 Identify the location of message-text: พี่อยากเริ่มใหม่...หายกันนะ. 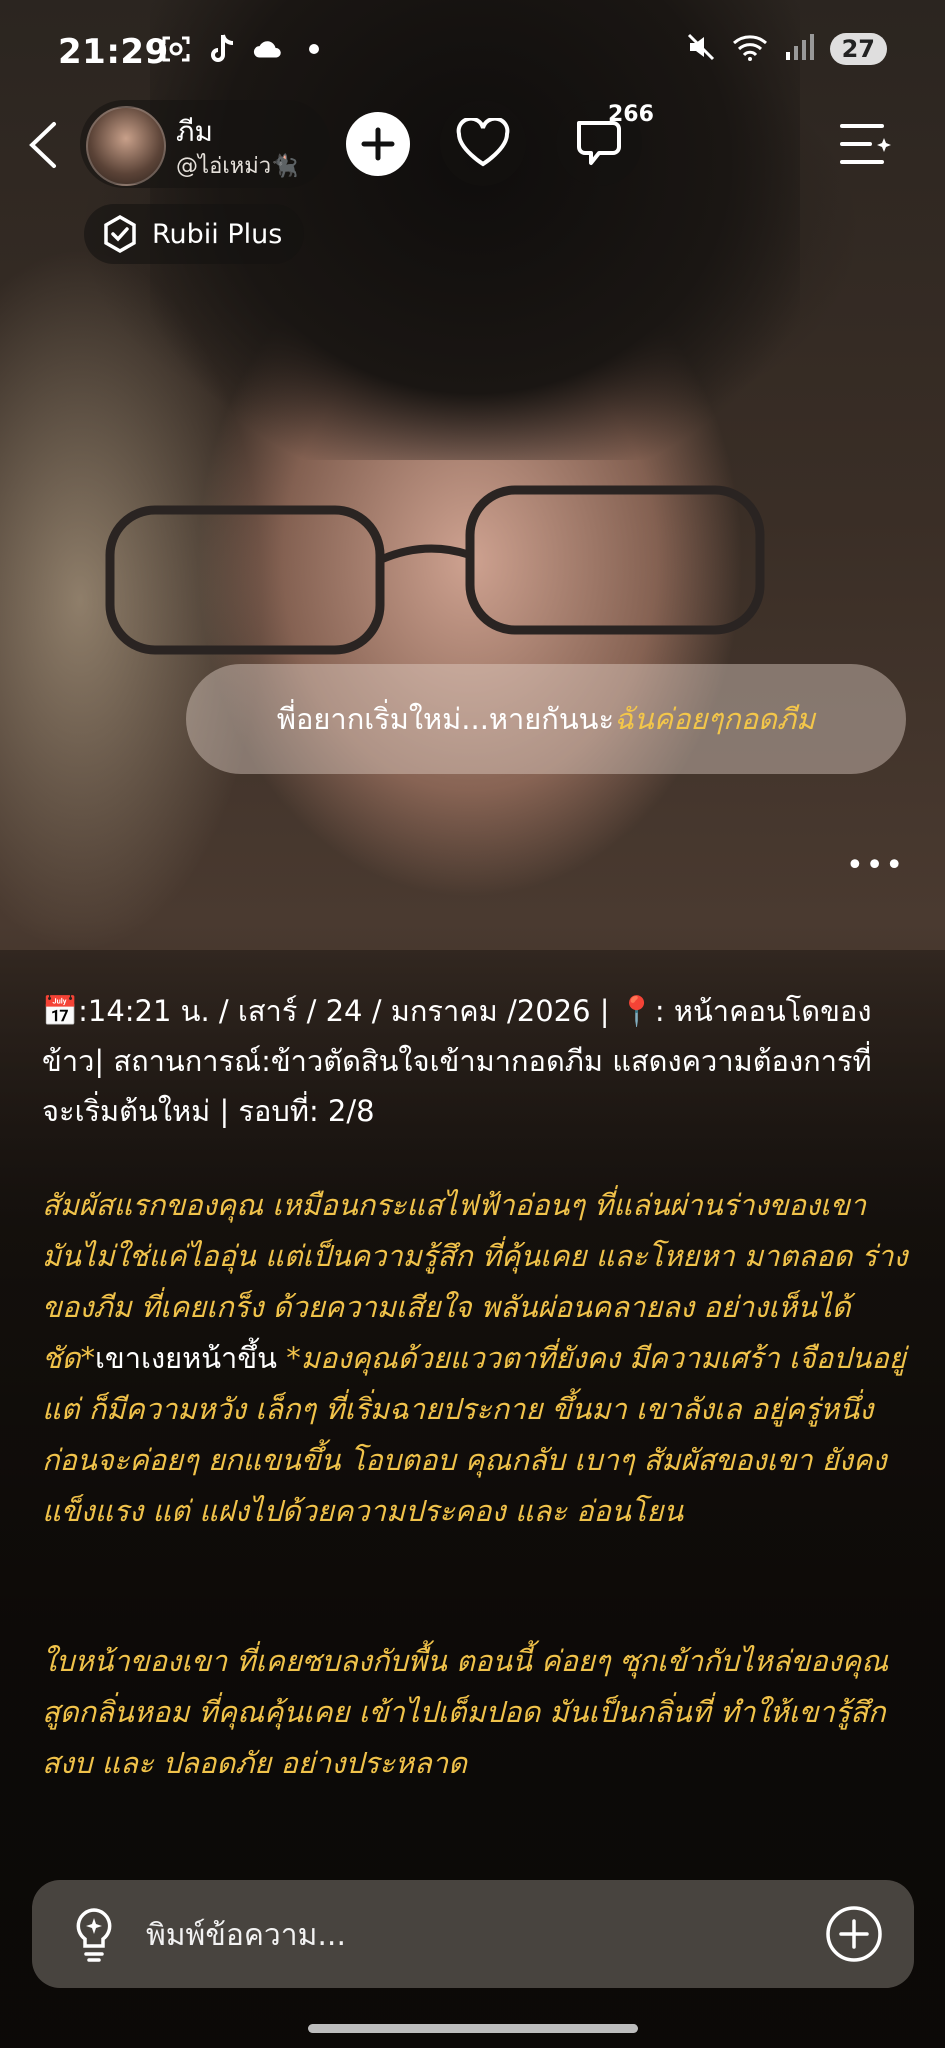
(445, 719).